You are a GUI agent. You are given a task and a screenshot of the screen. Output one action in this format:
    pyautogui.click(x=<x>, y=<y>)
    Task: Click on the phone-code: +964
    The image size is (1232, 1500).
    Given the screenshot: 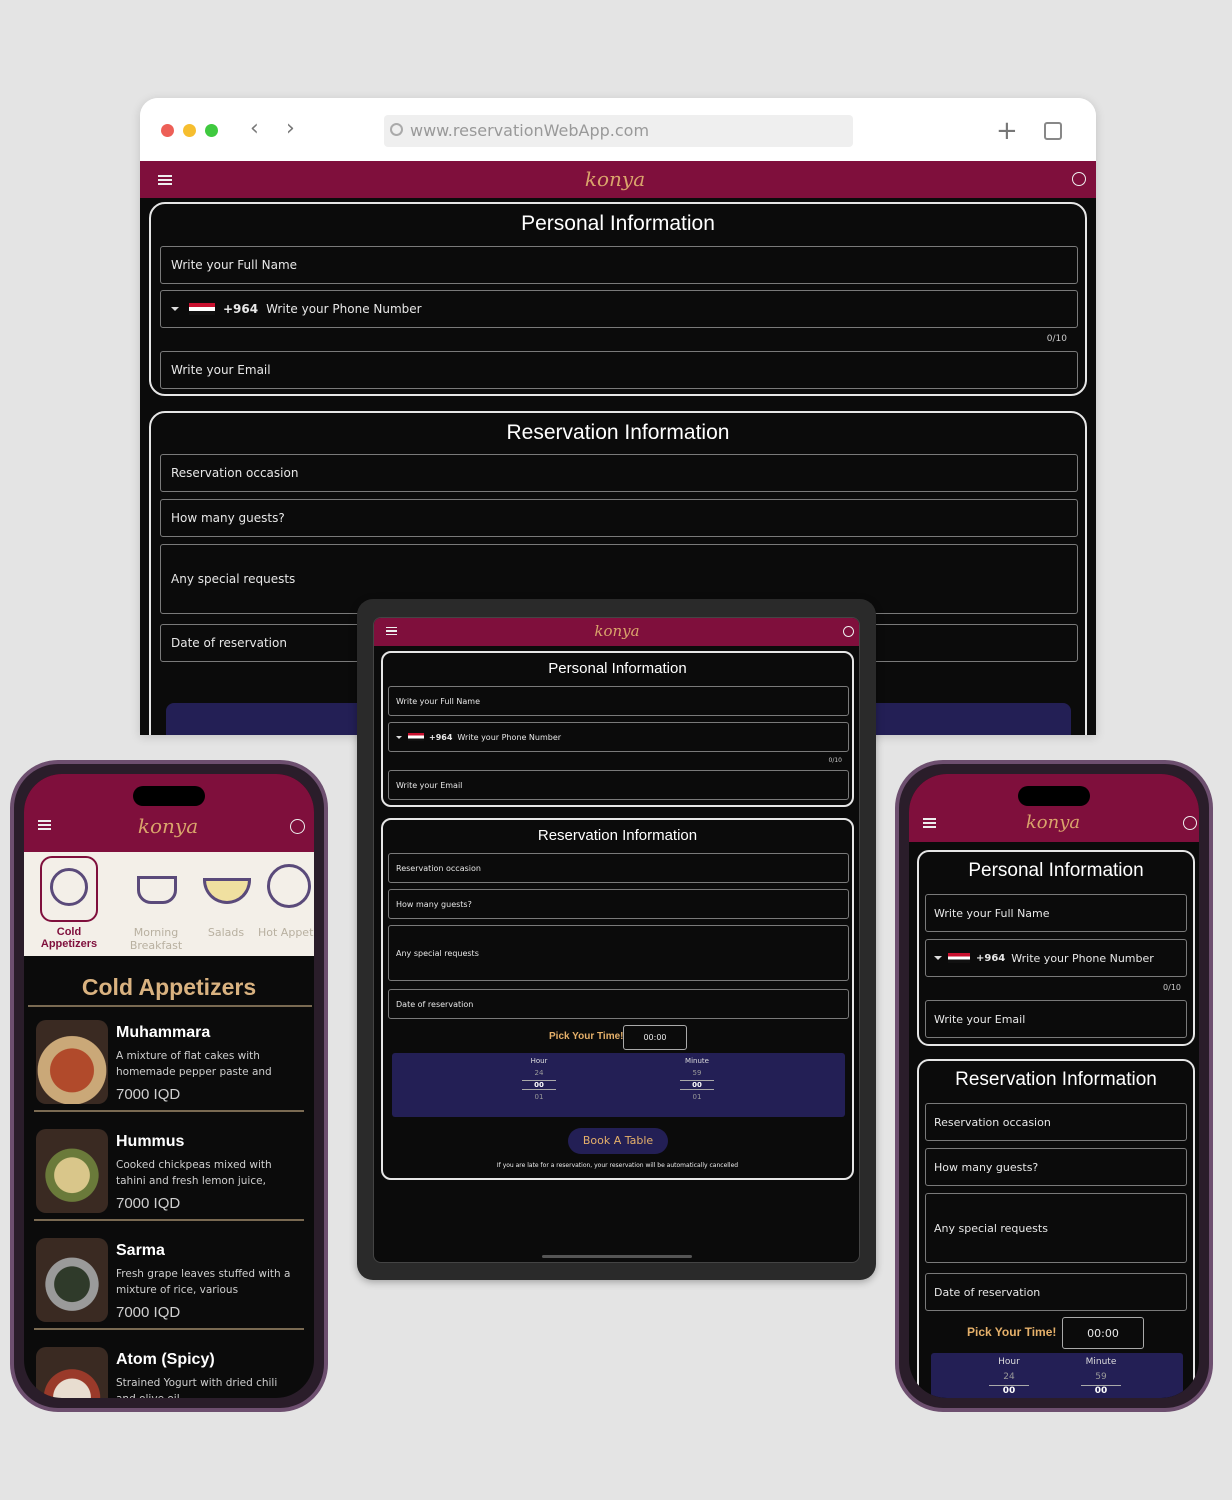 What is the action you would take?
    pyautogui.click(x=241, y=309)
    